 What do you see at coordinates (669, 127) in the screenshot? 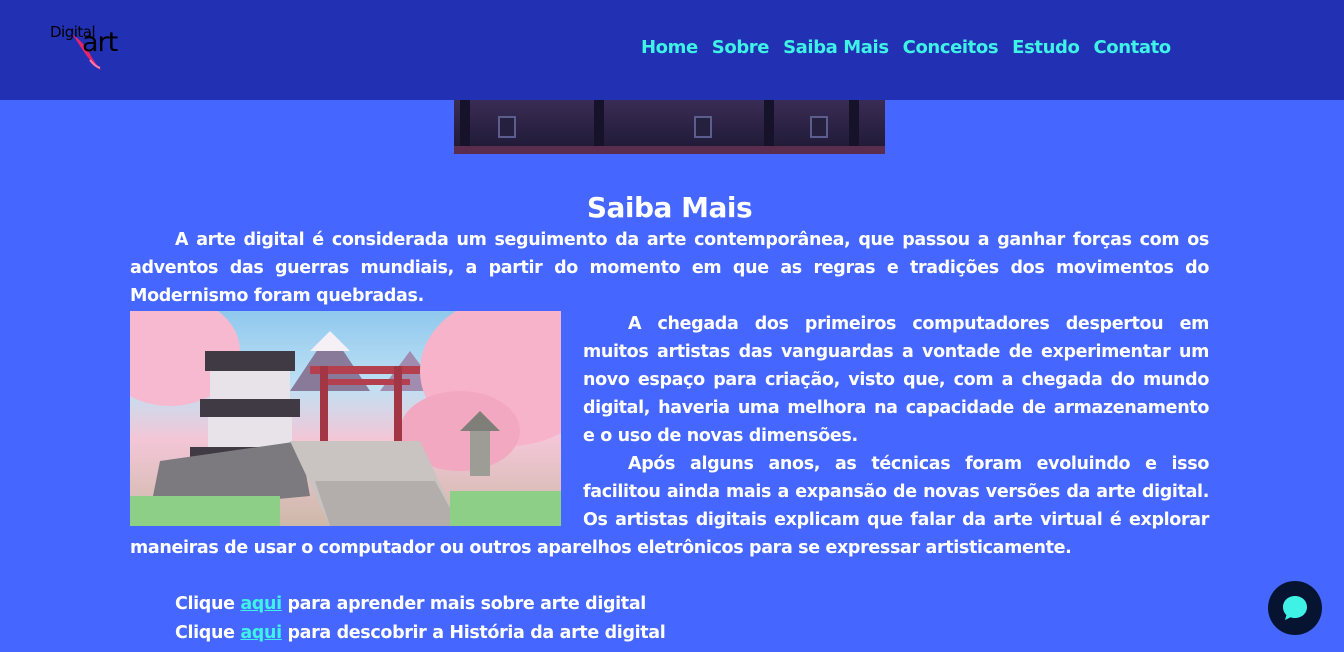
I see `pixel-art-scene-image` at bounding box center [669, 127].